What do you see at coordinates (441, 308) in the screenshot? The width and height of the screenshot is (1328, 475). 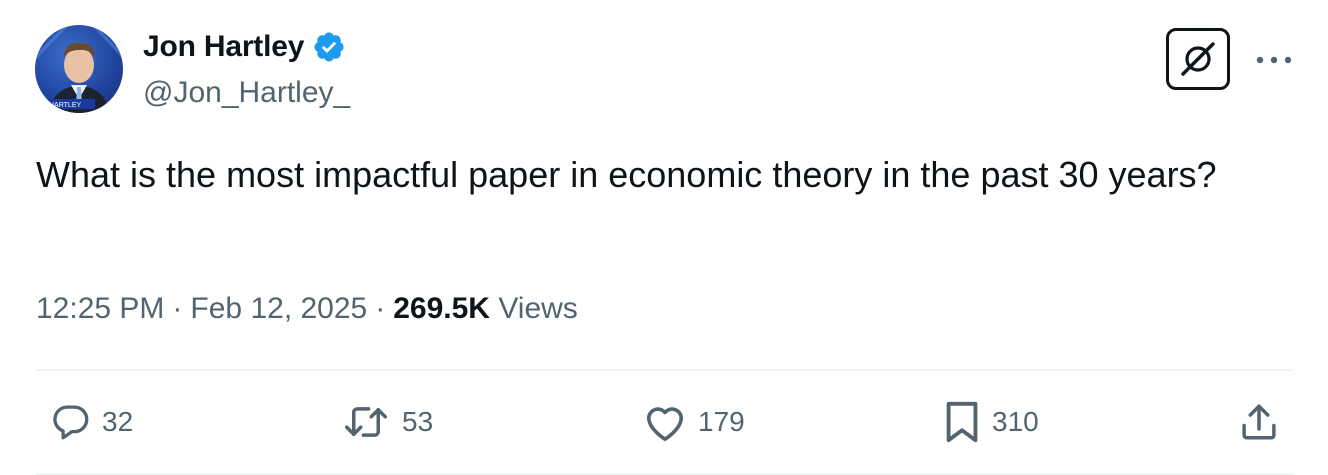 I see `views-count: 269.5K` at bounding box center [441, 308].